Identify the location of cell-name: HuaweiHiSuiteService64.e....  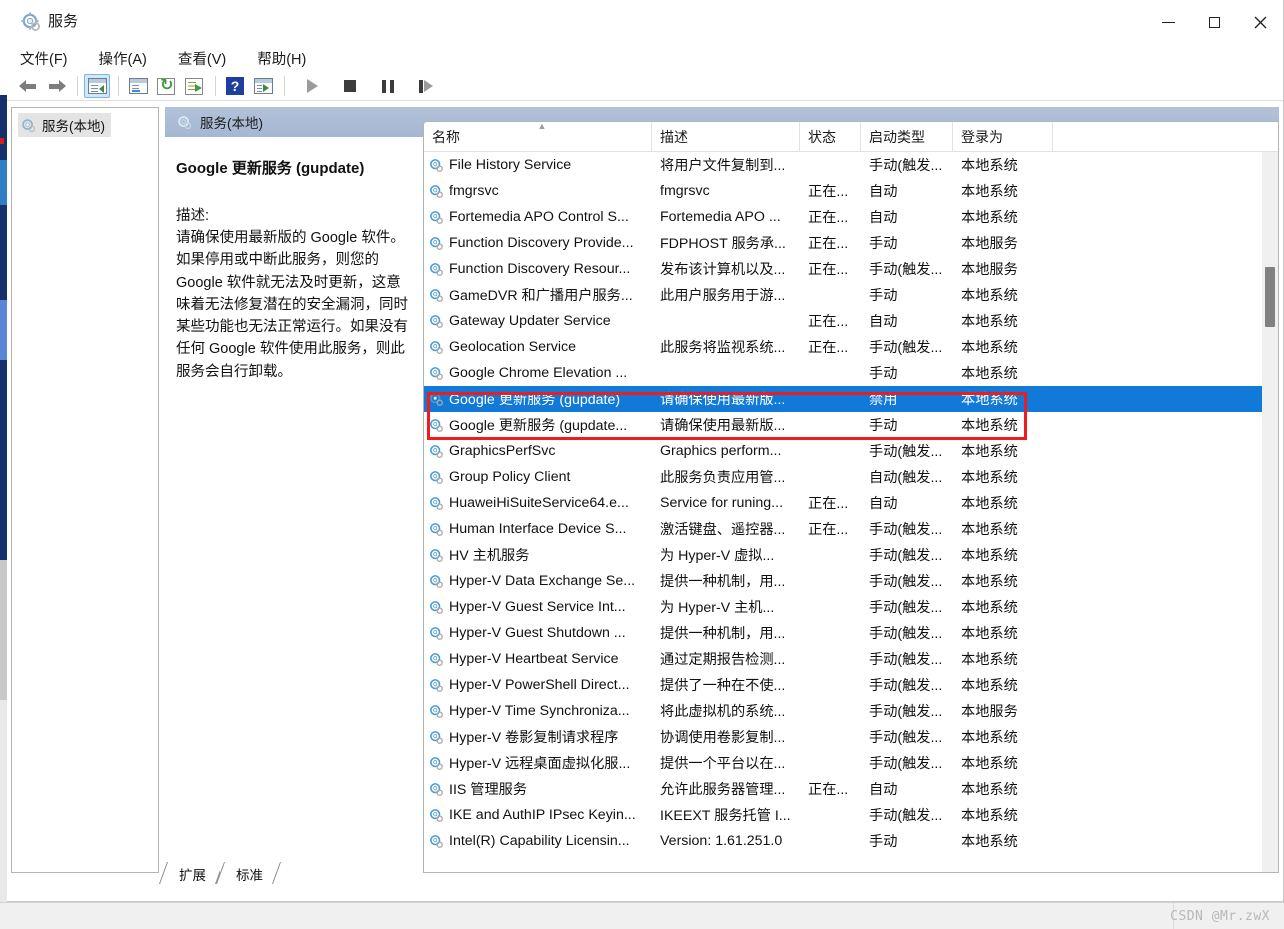
(538, 503).